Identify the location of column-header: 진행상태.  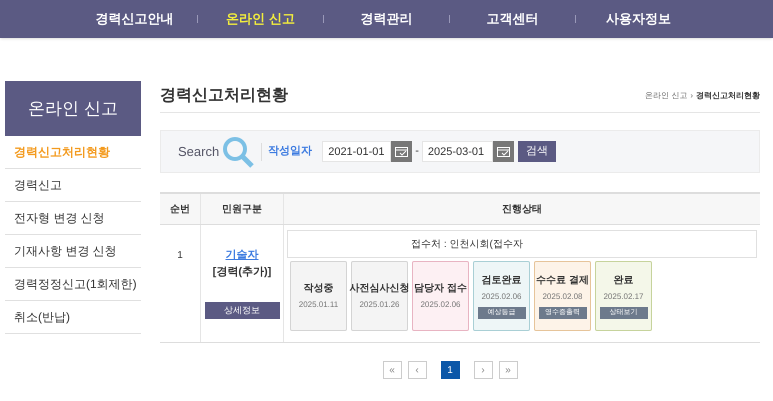
(522, 209).